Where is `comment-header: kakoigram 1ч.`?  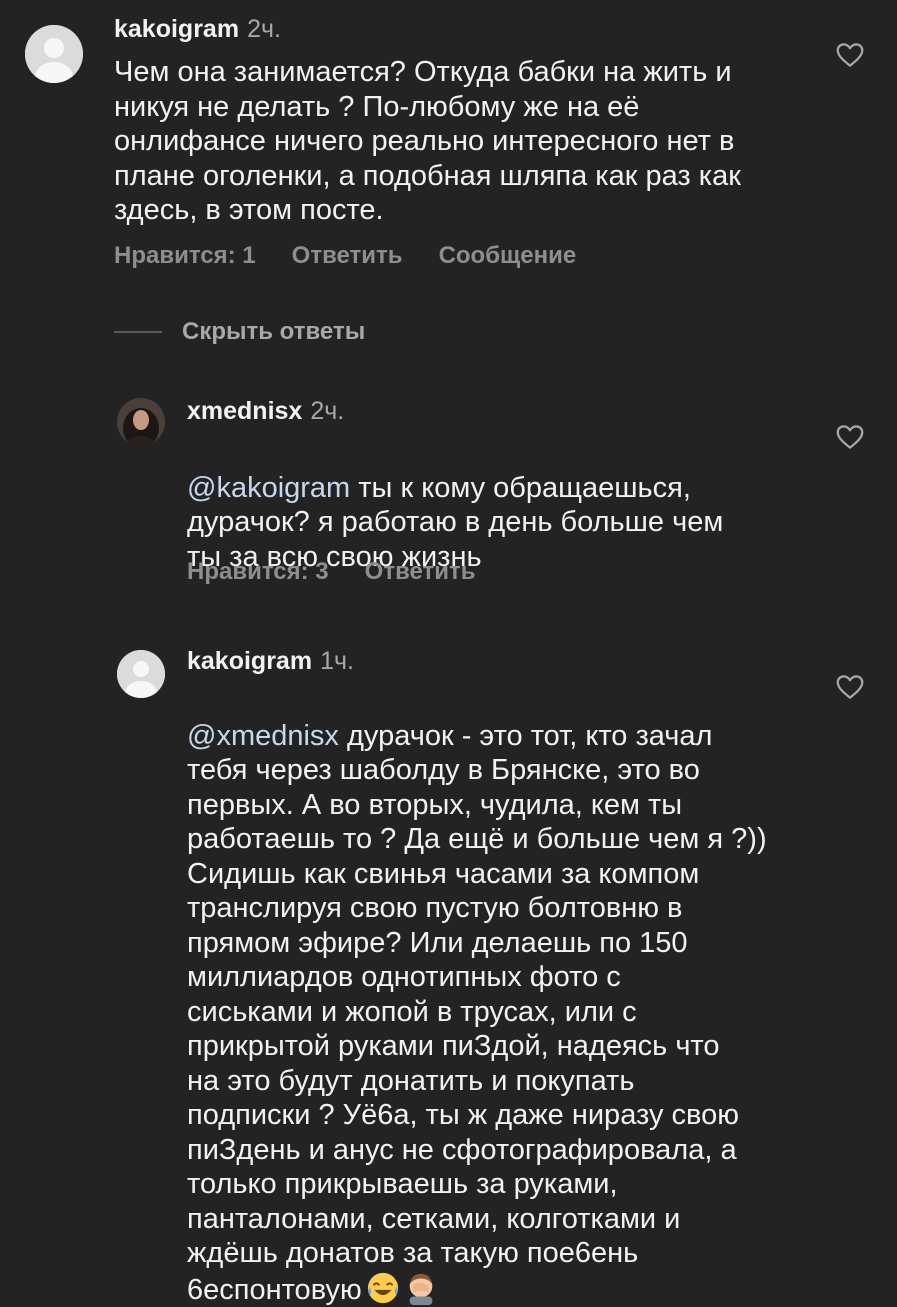 comment-header: kakoigram 1ч. is located at coordinates (270, 661).